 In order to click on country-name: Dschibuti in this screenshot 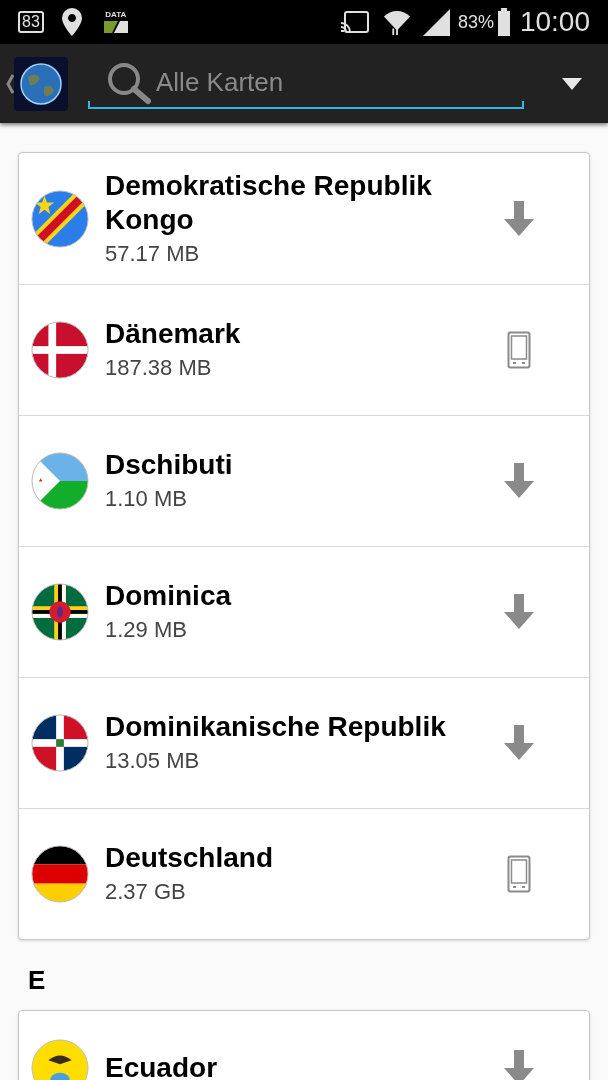, I will do `click(169, 465)`.